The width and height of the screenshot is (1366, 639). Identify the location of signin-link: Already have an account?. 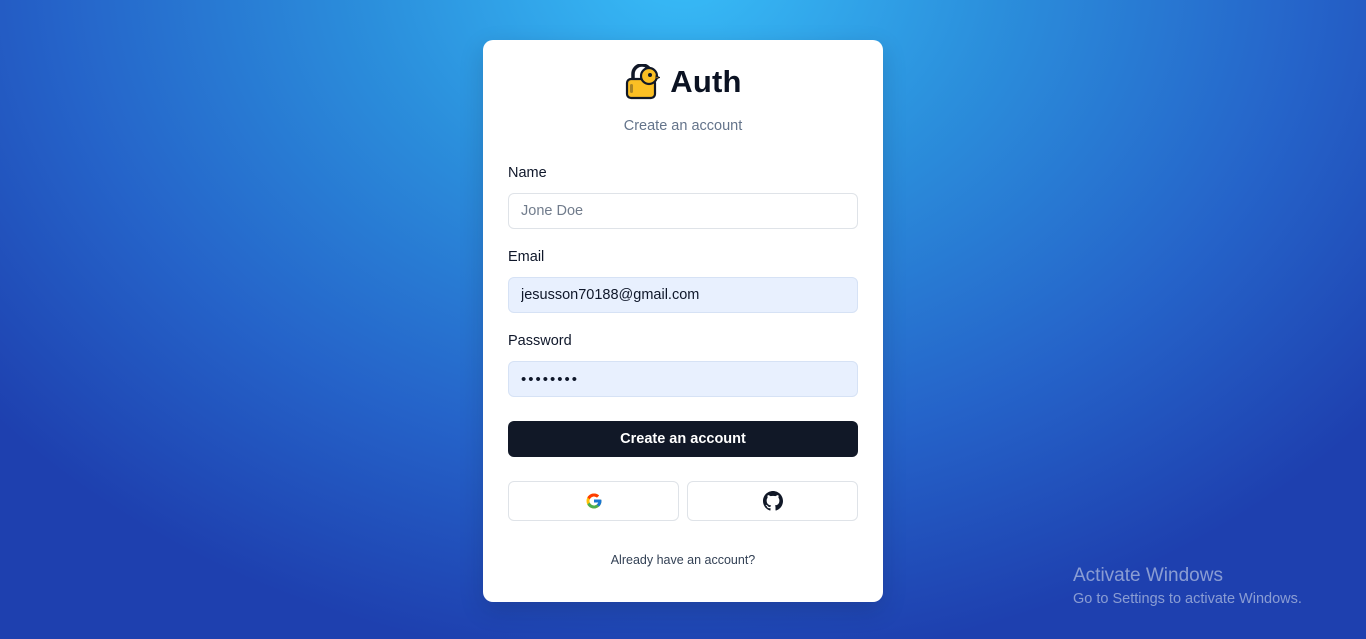
(683, 560).